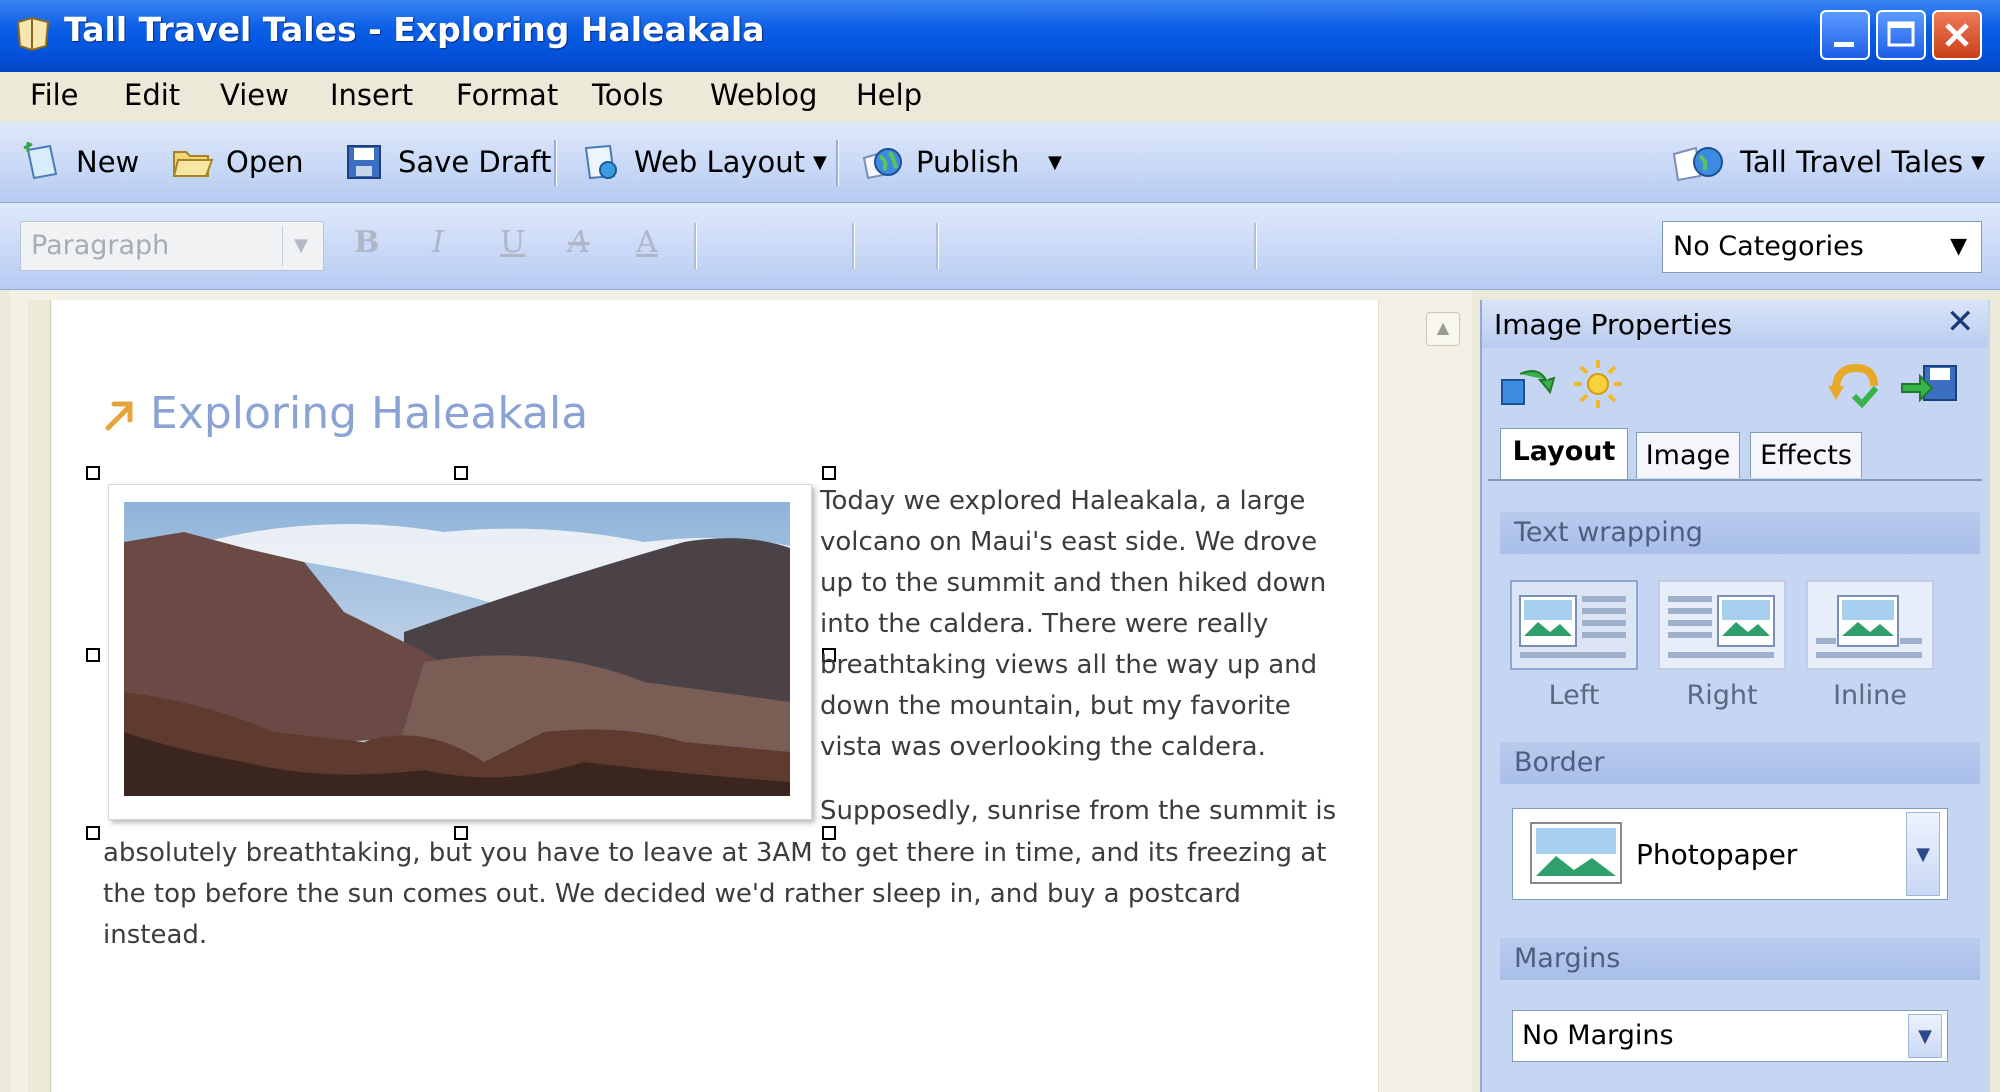 Image resolution: width=2000 pixels, height=1092 pixels. I want to click on save-draft-label: Save Draft, so click(475, 162).